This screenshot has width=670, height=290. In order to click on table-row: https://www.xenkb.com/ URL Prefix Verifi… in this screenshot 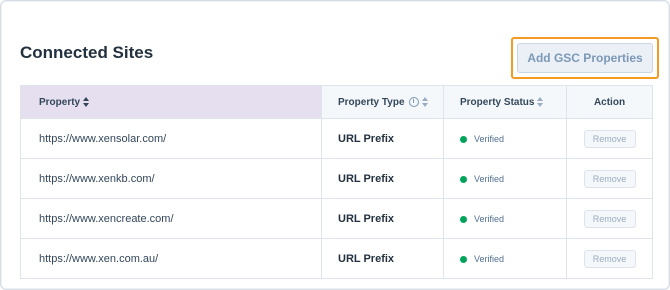, I will do `click(336, 178)`.